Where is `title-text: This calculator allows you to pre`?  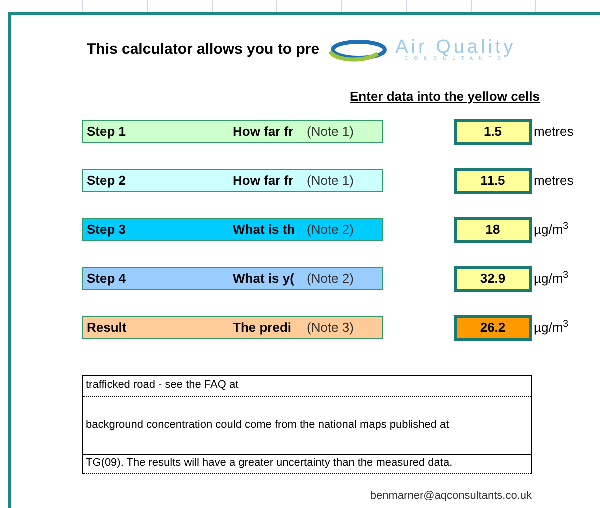
title-text: This calculator allows you to pre is located at coordinates (203, 50).